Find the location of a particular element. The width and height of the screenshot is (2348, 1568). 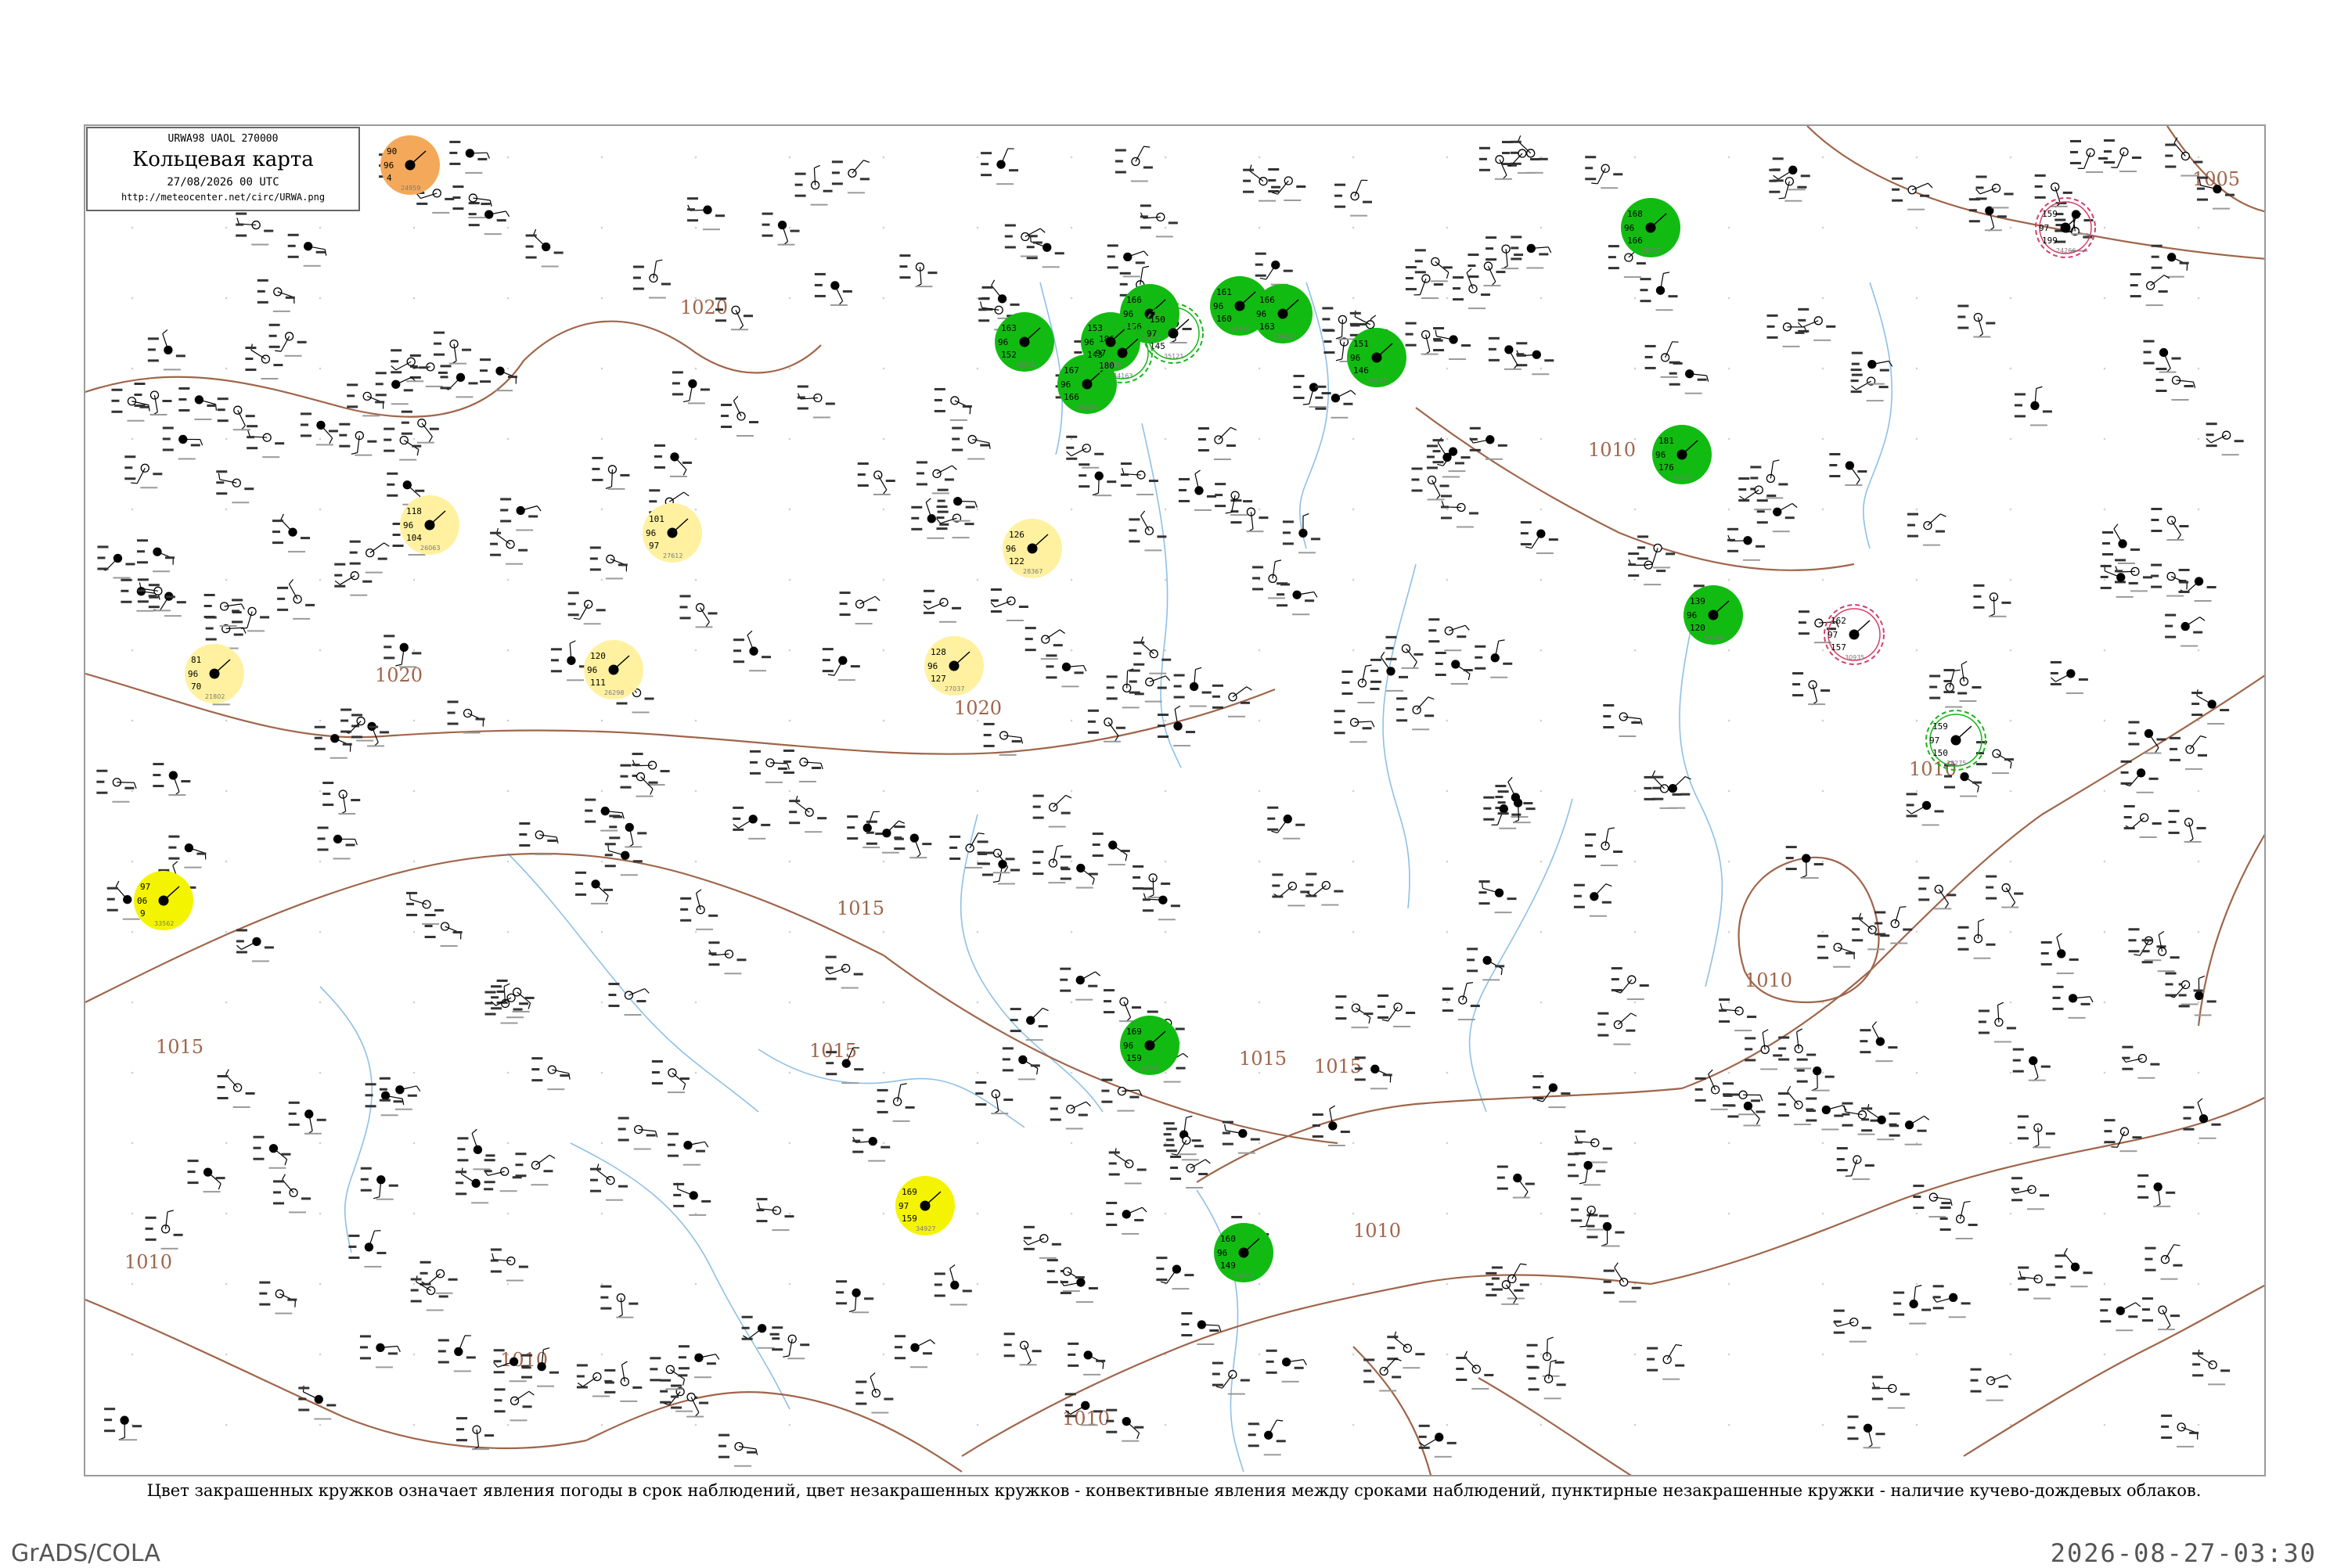

station-rain: 1609614924959 is located at coordinates (1243, 1252).